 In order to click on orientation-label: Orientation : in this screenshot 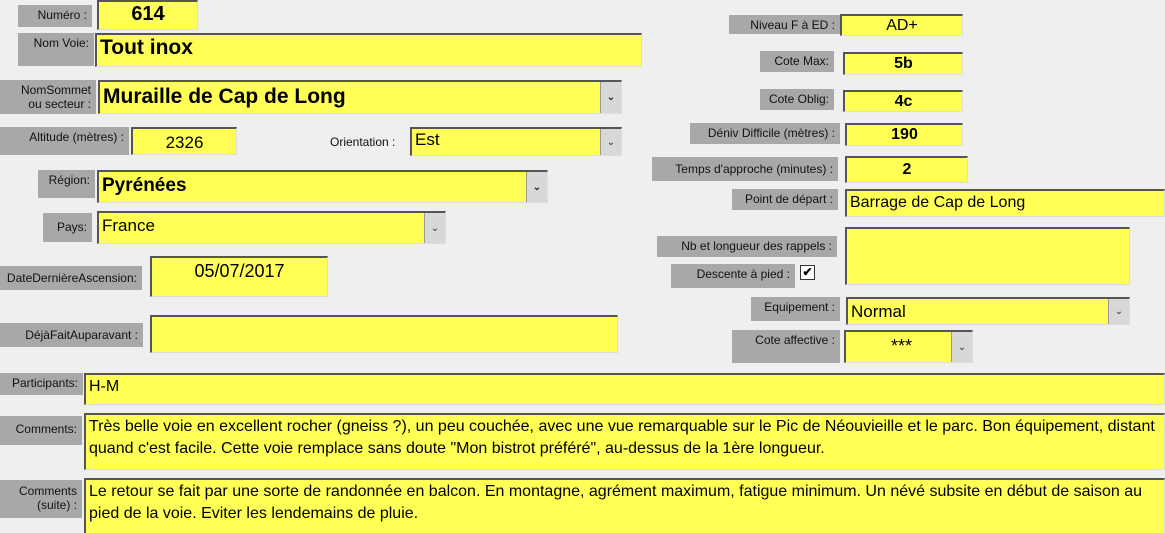, I will do `click(363, 142)`.